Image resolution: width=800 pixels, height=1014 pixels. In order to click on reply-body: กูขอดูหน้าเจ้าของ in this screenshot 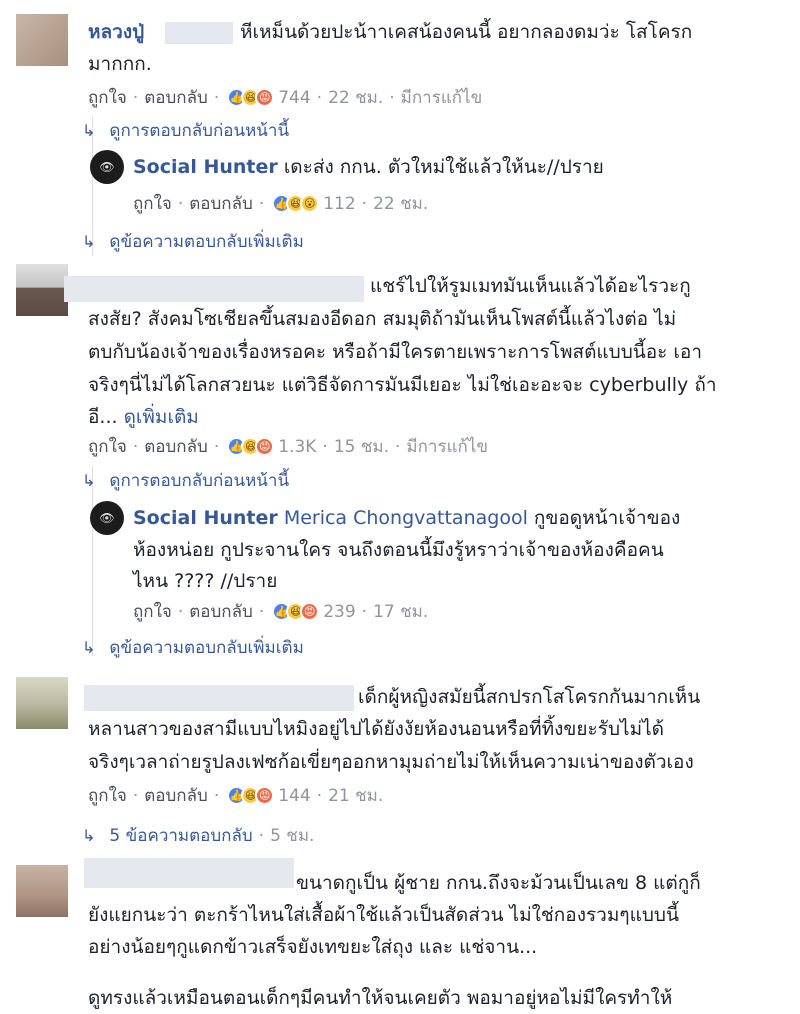, I will do `click(607, 518)`.